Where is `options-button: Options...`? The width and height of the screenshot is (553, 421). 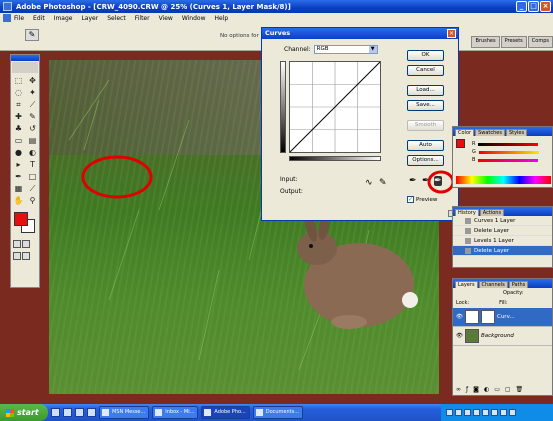 options-button: Options... is located at coordinates (425, 160).